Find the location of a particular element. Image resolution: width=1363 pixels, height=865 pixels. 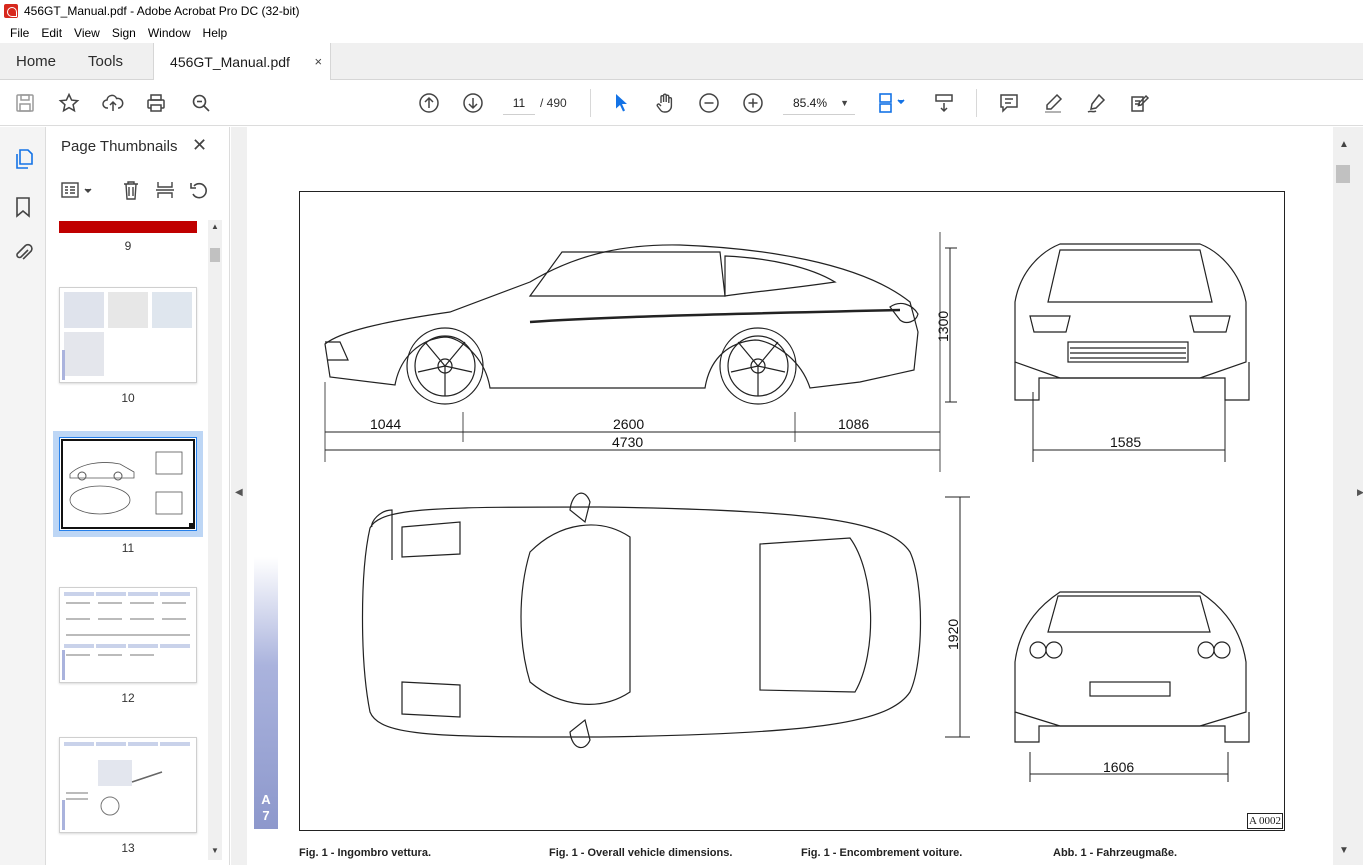

wheelbase-dimension: 2600 is located at coordinates (628, 424).